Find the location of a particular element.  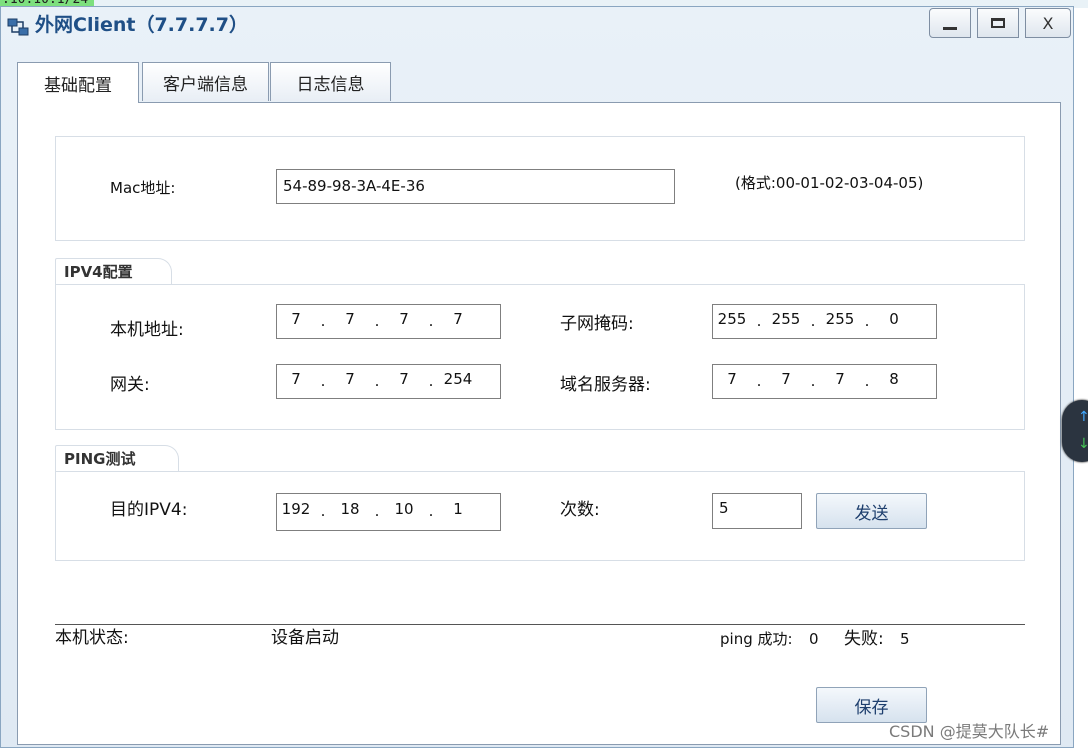

ping-success-label: ping 成功: is located at coordinates (756, 639).